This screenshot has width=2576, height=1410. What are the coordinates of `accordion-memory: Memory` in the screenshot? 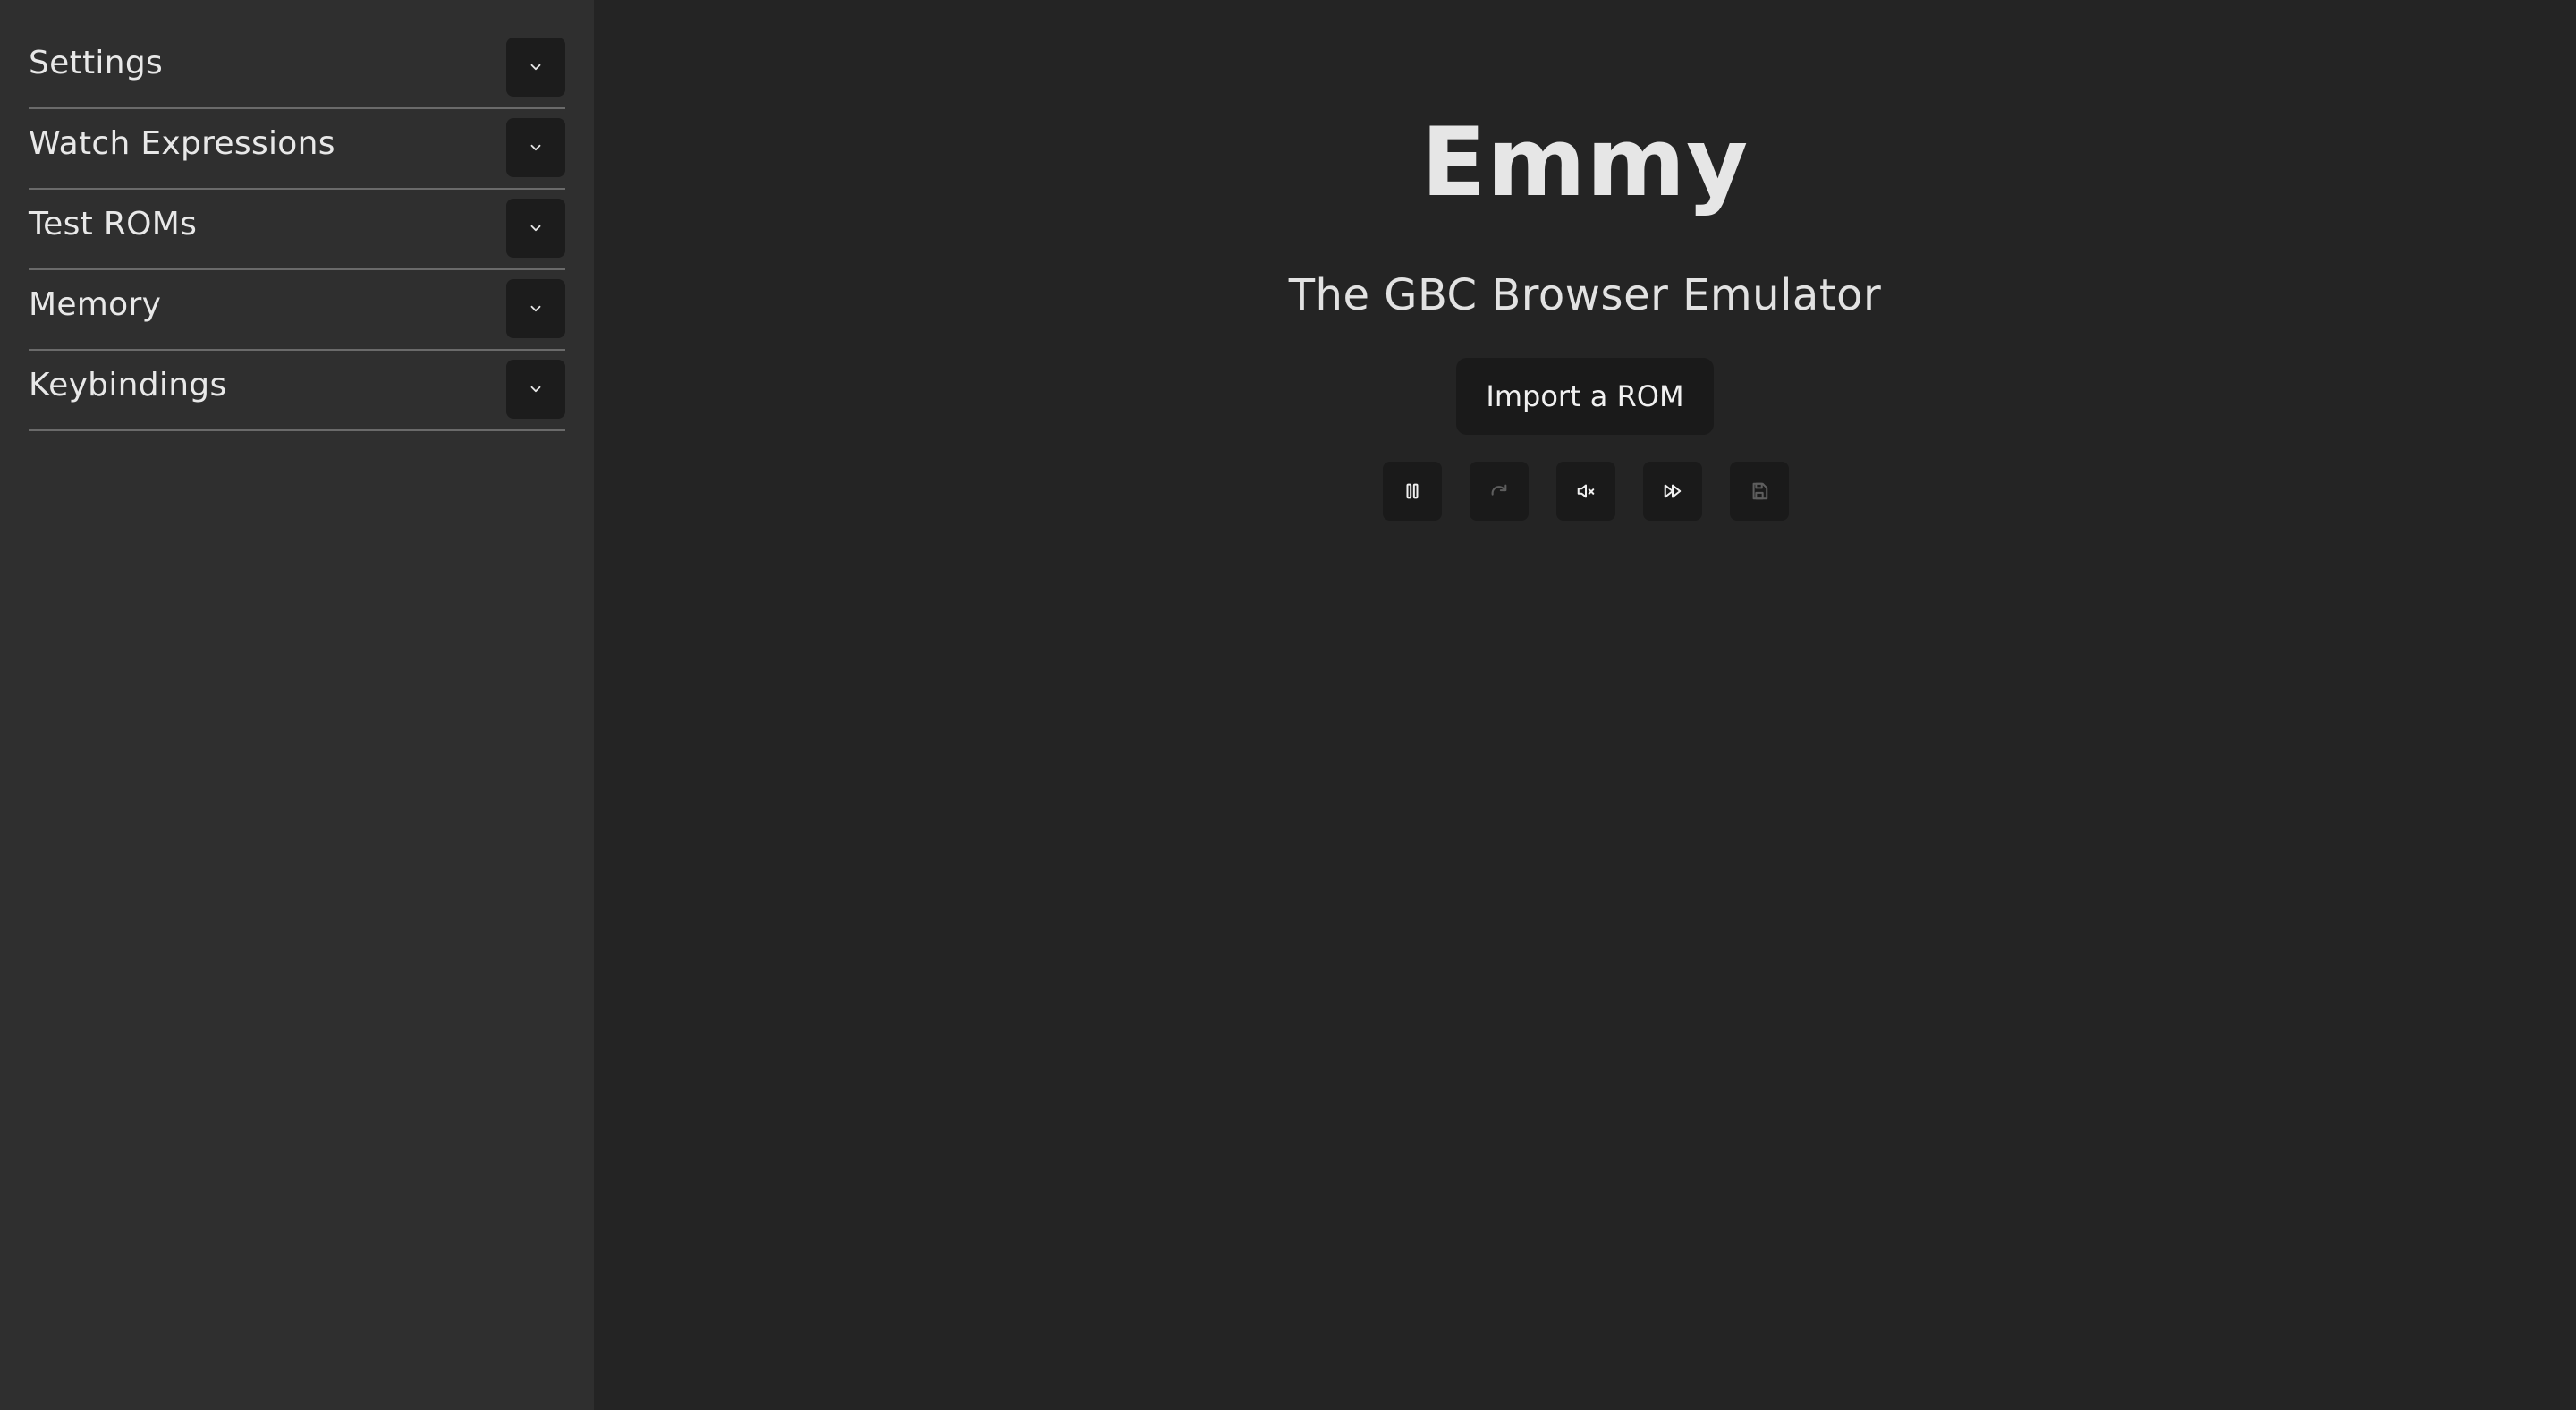 It's located at (297, 310).